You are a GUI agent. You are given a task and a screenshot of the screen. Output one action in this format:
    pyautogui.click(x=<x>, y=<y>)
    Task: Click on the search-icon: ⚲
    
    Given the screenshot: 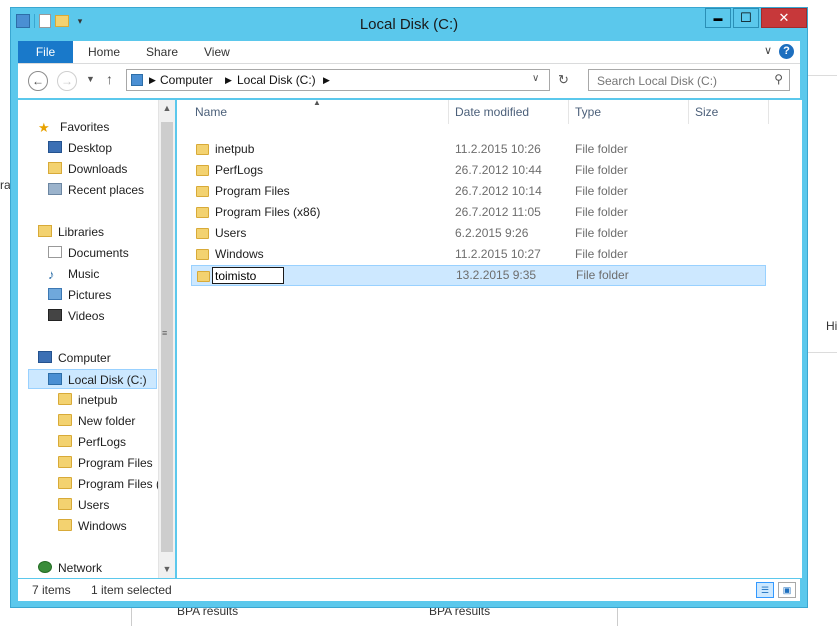 What is the action you would take?
    pyautogui.click(x=778, y=79)
    